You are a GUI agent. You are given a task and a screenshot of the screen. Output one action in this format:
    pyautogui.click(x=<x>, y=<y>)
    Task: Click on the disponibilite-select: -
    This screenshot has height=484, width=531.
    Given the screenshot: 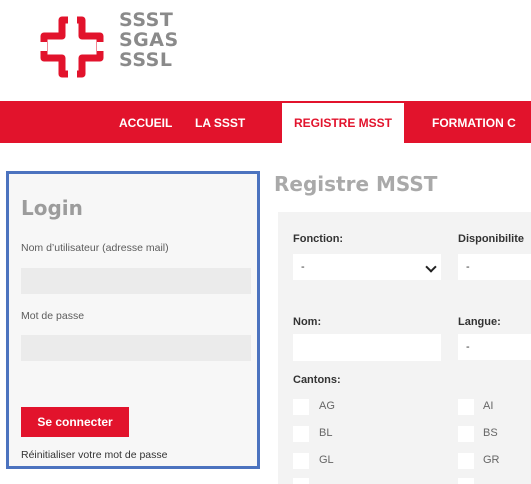 What is the action you would take?
    pyautogui.click(x=494, y=267)
    